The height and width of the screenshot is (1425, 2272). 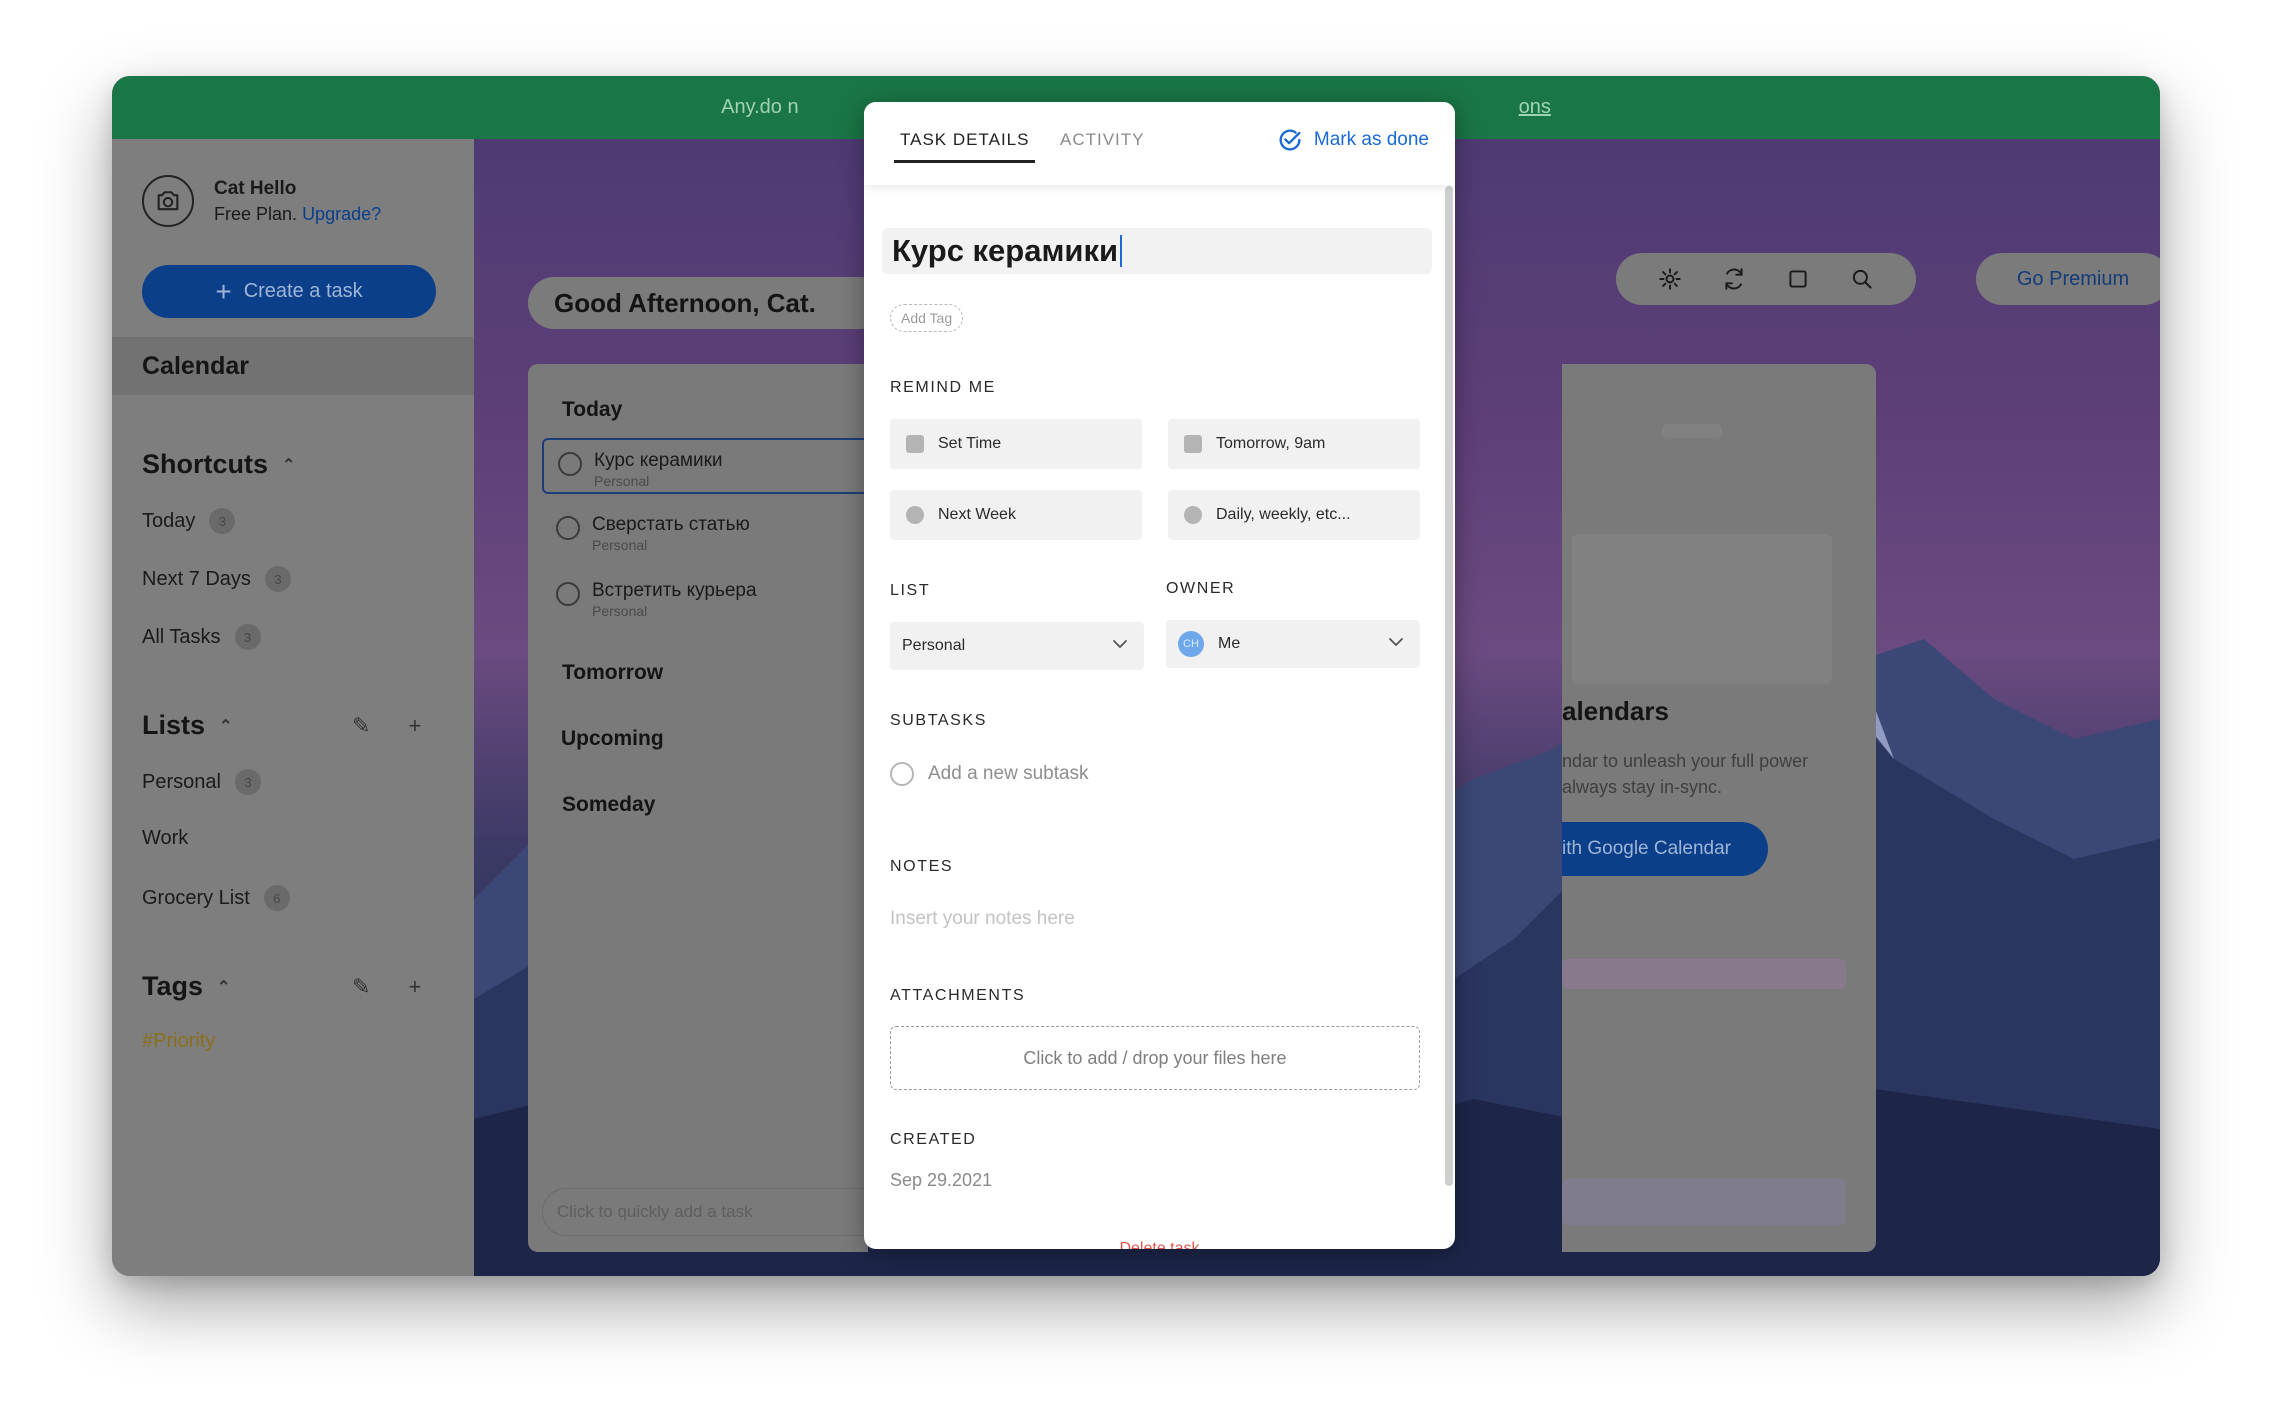 I want to click on add-subtask-input: Add a new subtask, so click(x=989, y=774).